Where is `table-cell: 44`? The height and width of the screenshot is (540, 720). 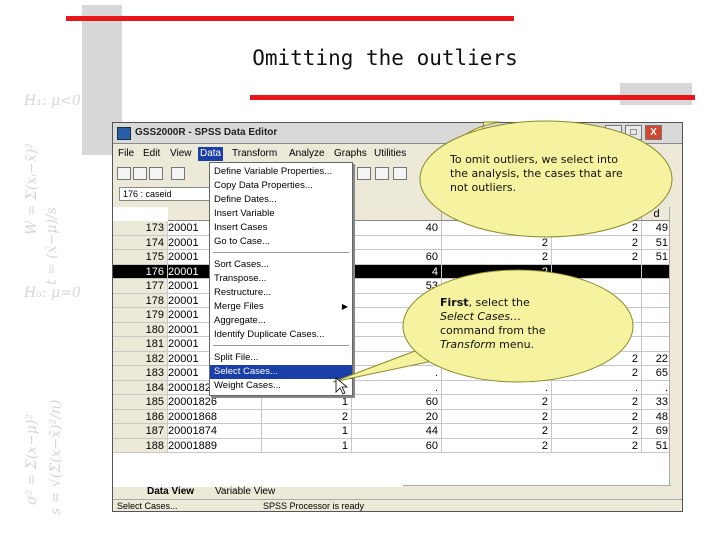 table-cell: 44 is located at coordinates (397, 431).